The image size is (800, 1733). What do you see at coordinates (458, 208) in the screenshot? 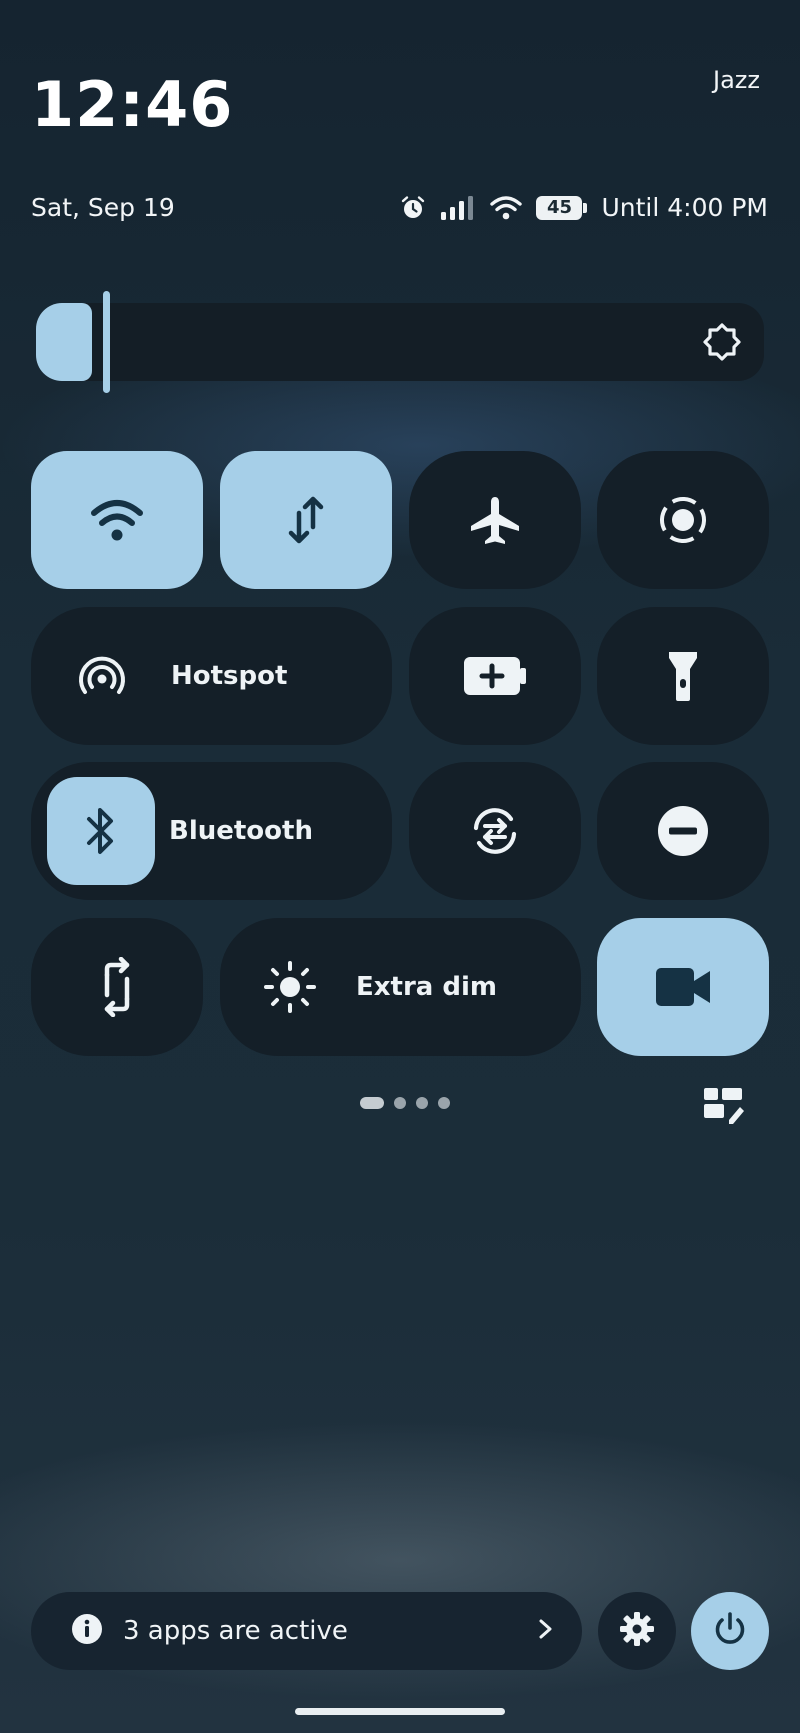
I see `signal-icon` at bounding box center [458, 208].